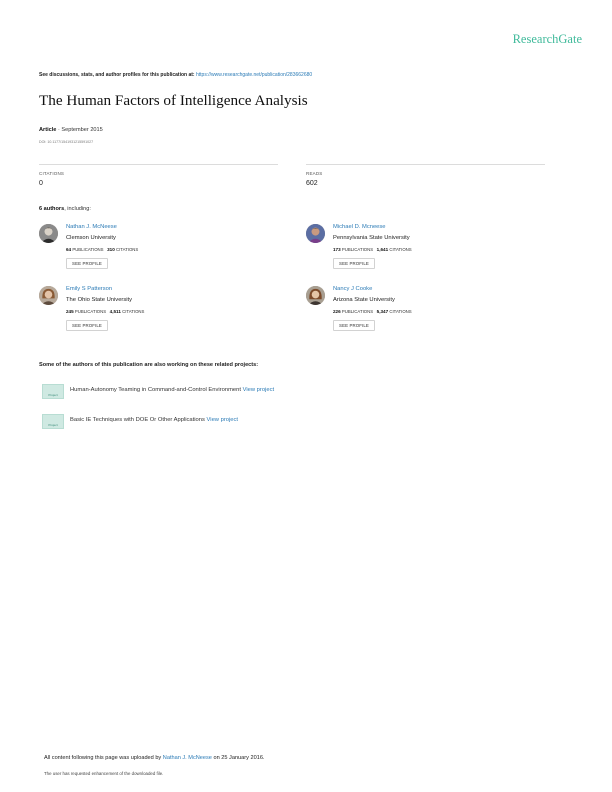  Describe the element at coordinates (89, 289) in the screenshot. I see `author-name: Emily S Patterson` at that location.